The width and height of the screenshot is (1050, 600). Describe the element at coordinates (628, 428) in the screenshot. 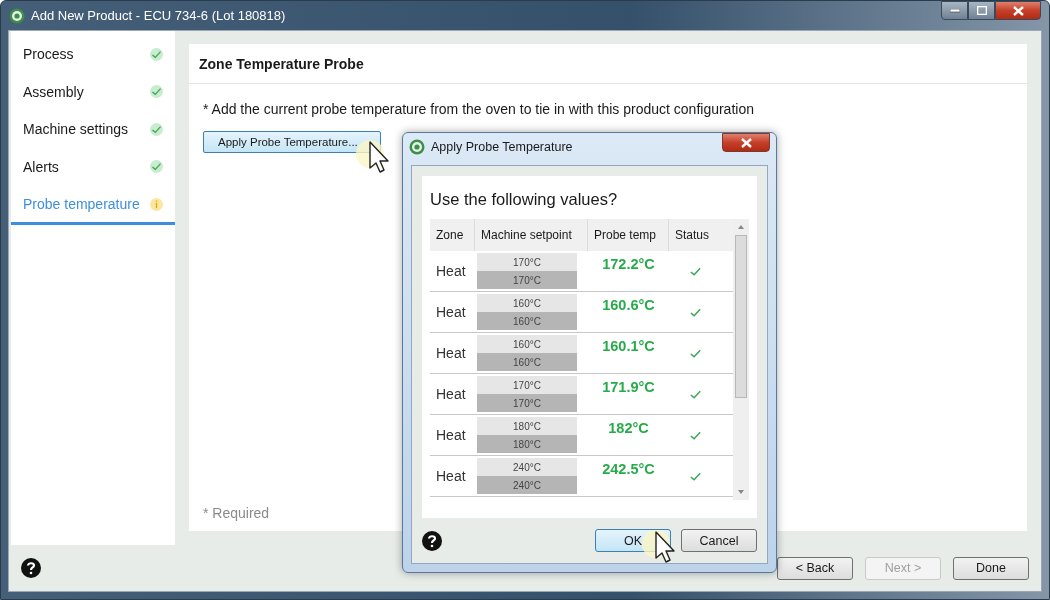

I see `probe-temp-cell-text: 182°C` at that location.